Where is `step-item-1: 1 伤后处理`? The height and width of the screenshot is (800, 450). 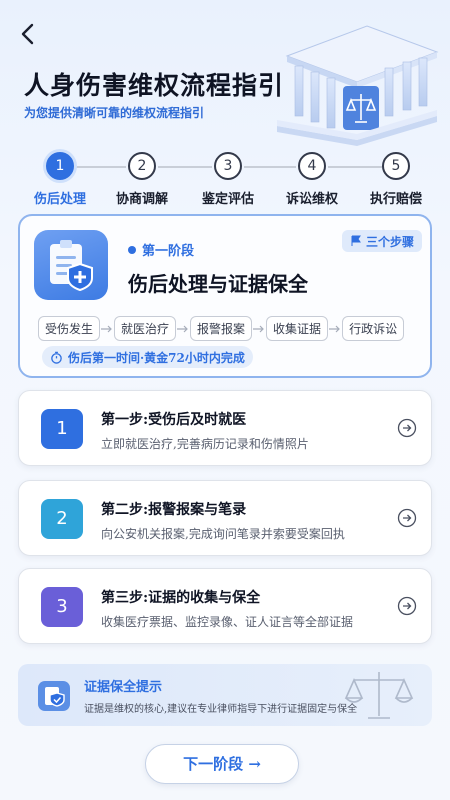
step-item-1: 1 伤后处理 is located at coordinates (60, 179).